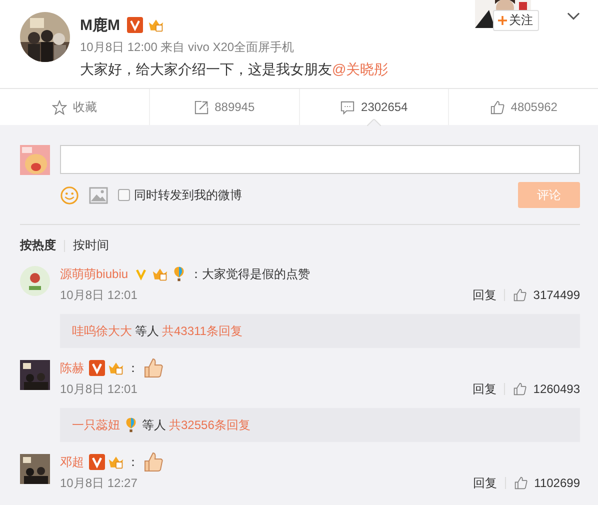 The width and height of the screenshot is (598, 505). I want to click on image-icon, so click(98, 195).